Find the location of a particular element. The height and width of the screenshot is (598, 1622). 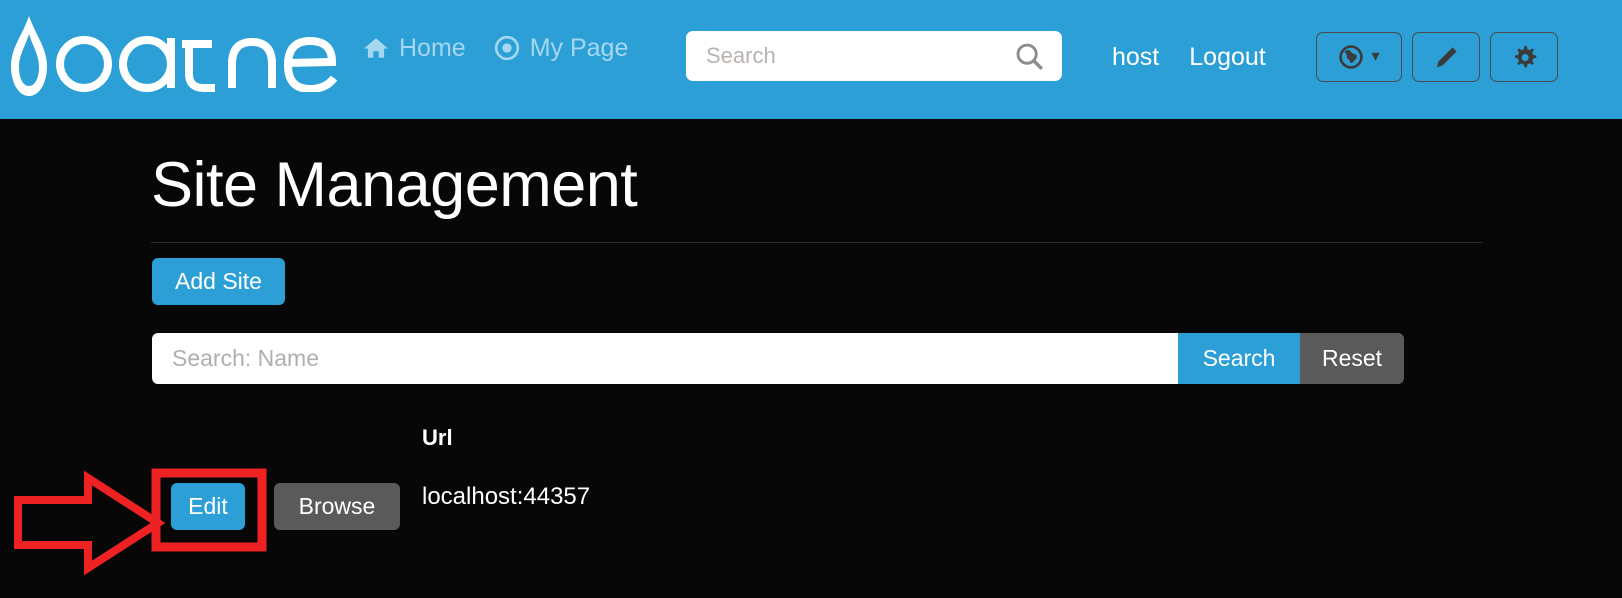

language-selector-button: ▾ is located at coordinates (1359, 57).